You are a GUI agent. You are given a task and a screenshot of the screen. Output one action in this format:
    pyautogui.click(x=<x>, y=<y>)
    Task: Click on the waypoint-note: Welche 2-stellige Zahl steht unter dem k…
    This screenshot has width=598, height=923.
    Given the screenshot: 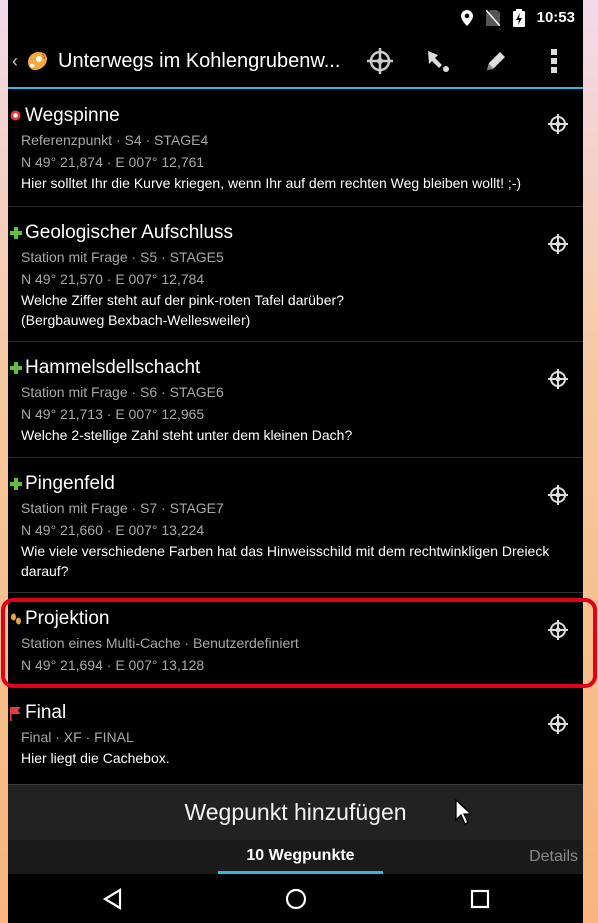 What is the action you would take?
    pyautogui.click(x=187, y=435)
    